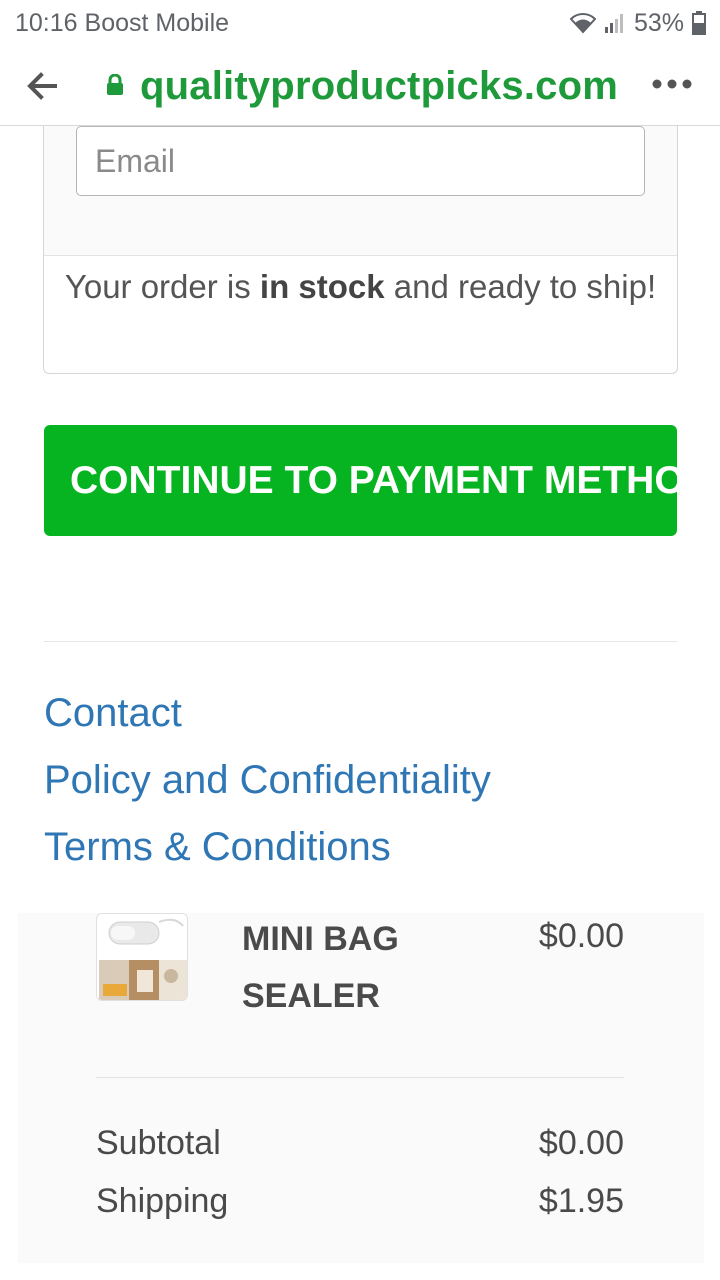  I want to click on form-top-section, so click(360, 191).